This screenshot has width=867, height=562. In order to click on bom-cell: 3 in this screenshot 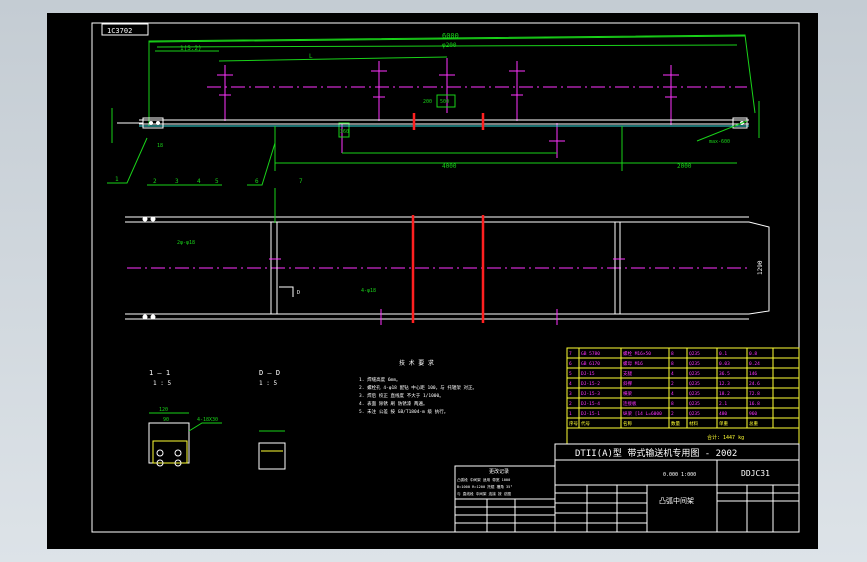, I will do `click(570, 394)`.